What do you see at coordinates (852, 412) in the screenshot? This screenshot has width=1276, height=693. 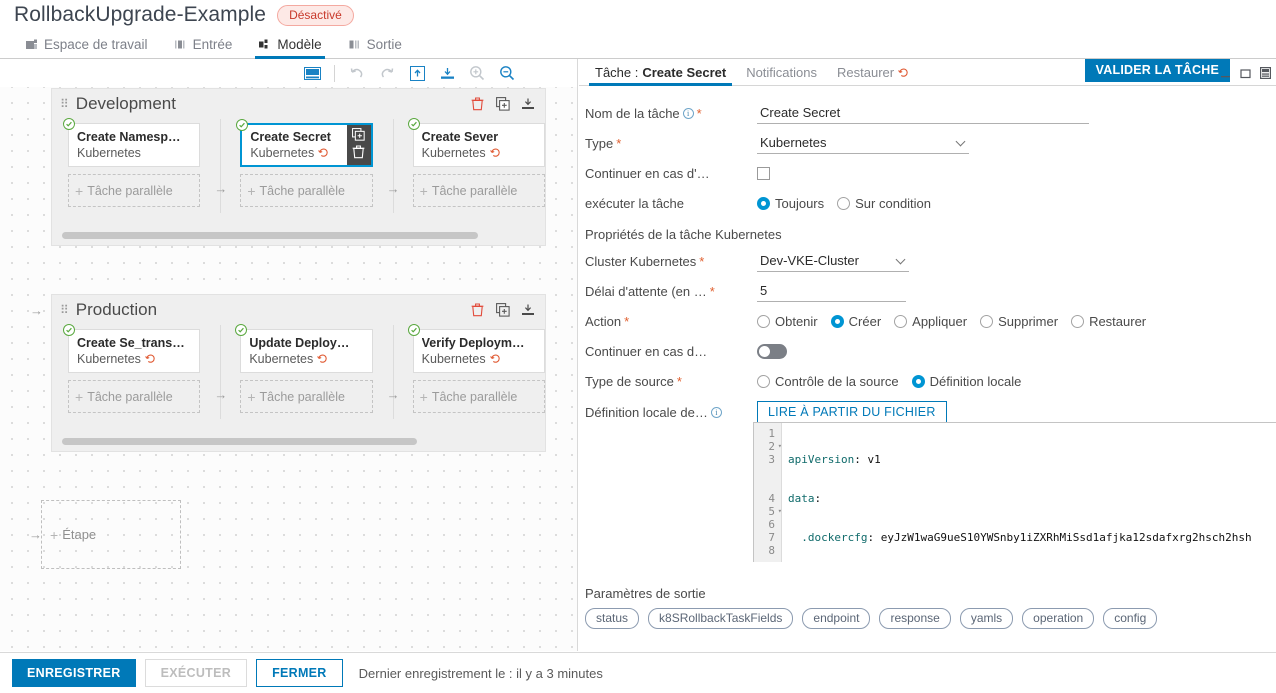 I see `read-from-file-button: LIRE À PARTIR DU FICHIER` at bounding box center [852, 412].